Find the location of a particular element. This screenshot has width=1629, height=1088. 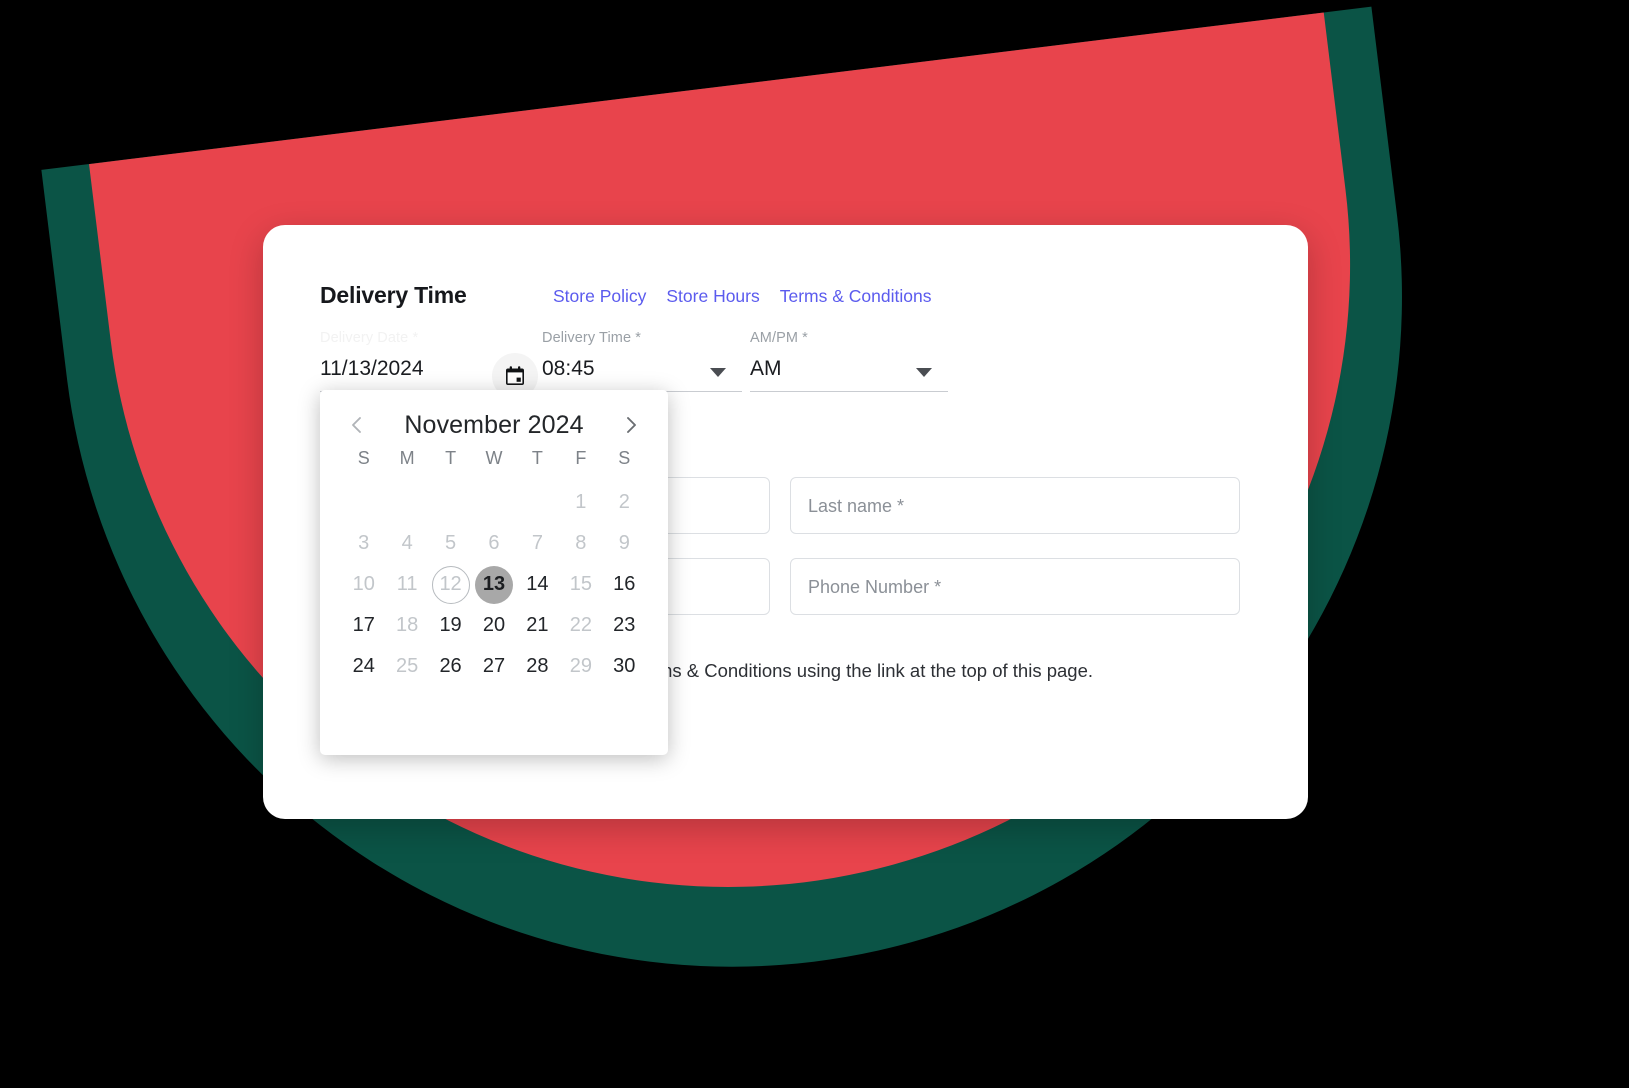

calendar-day-16: 16 is located at coordinates (624, 584).